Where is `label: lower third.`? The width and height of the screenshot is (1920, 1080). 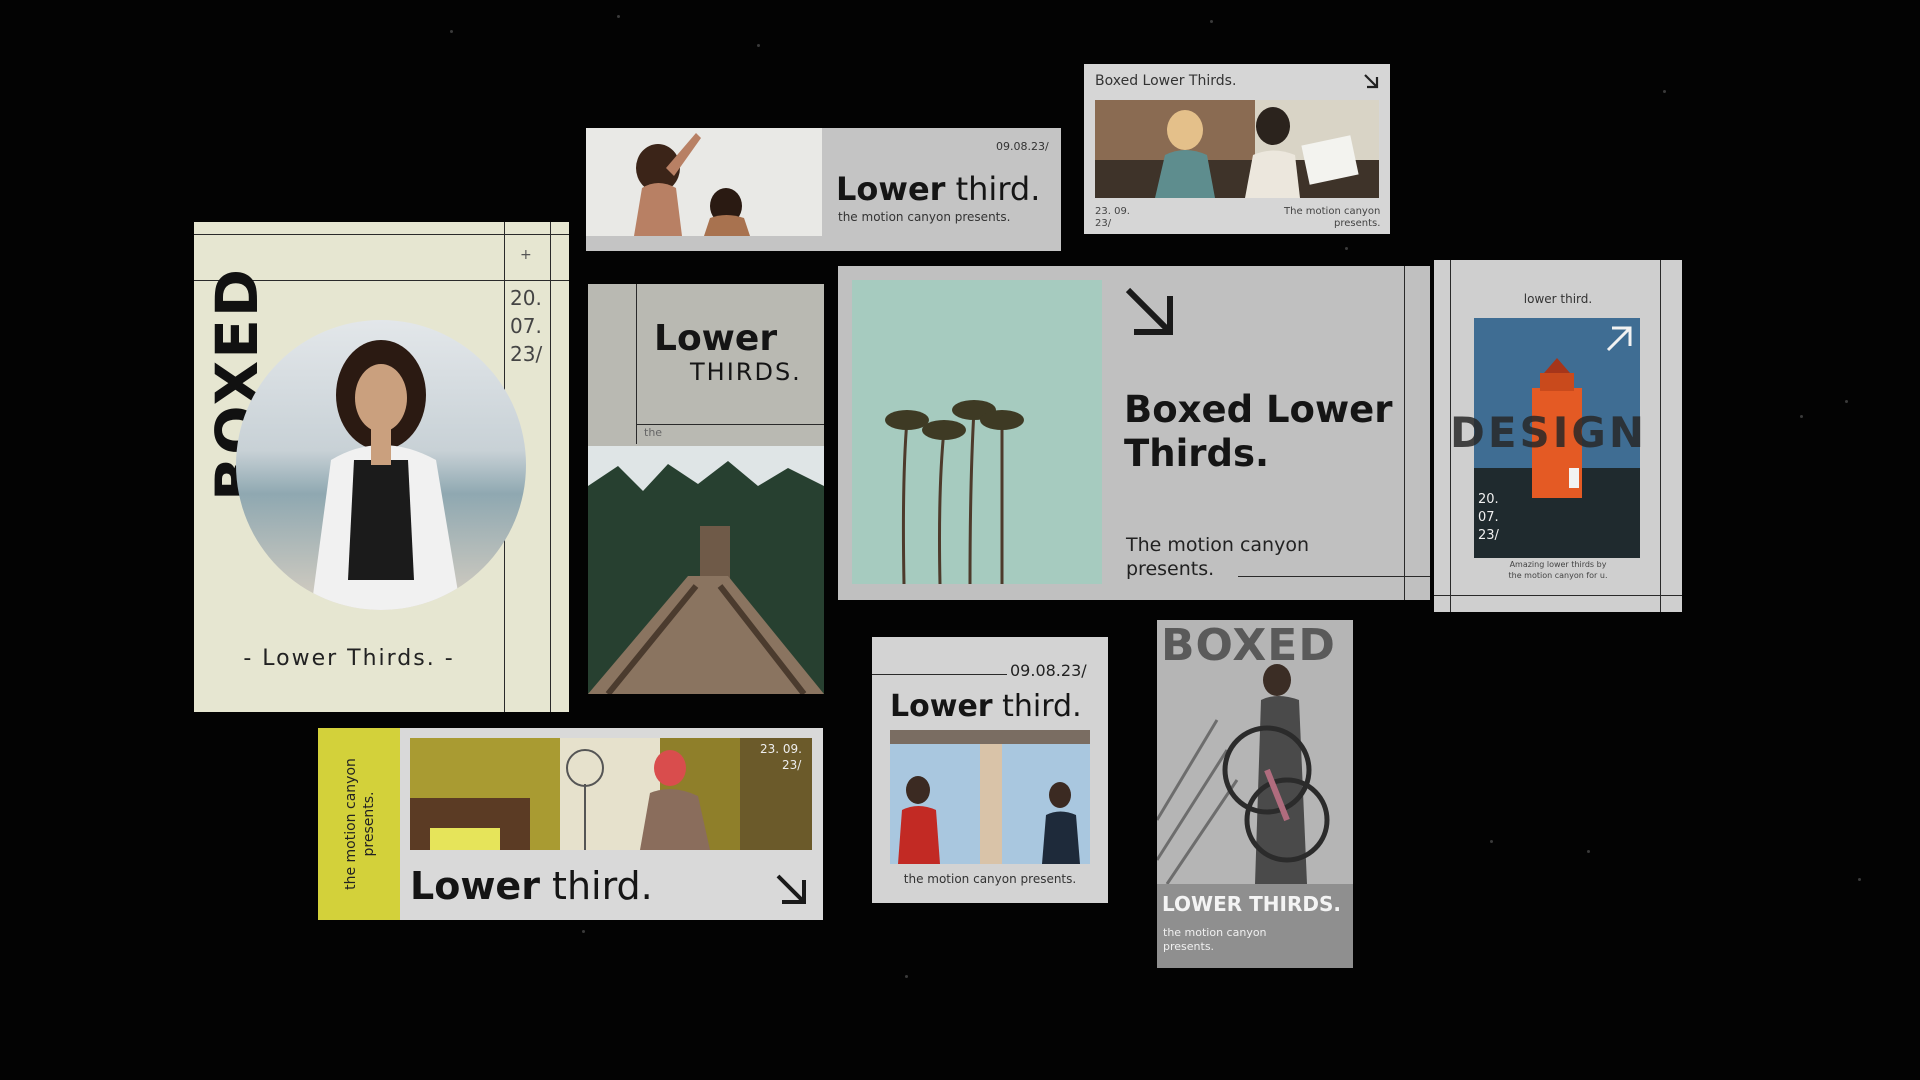
label: lower third. is located at coordinates (1558, 299).